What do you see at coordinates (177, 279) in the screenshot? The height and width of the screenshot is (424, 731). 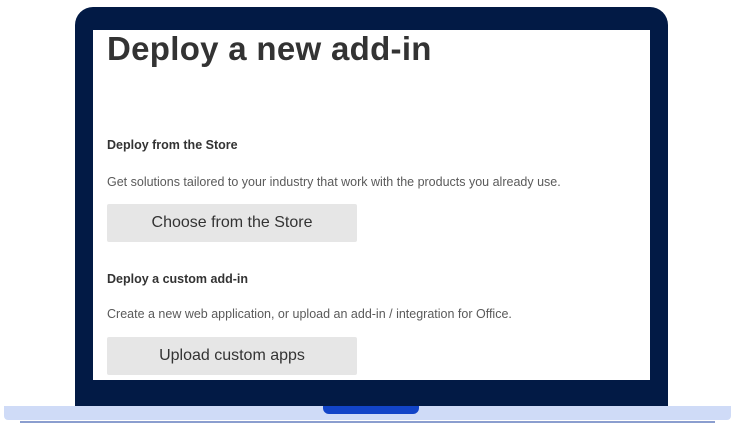 I see `custom-section-heading: Deploy a custom add-in` at bounding box center [177, 279].